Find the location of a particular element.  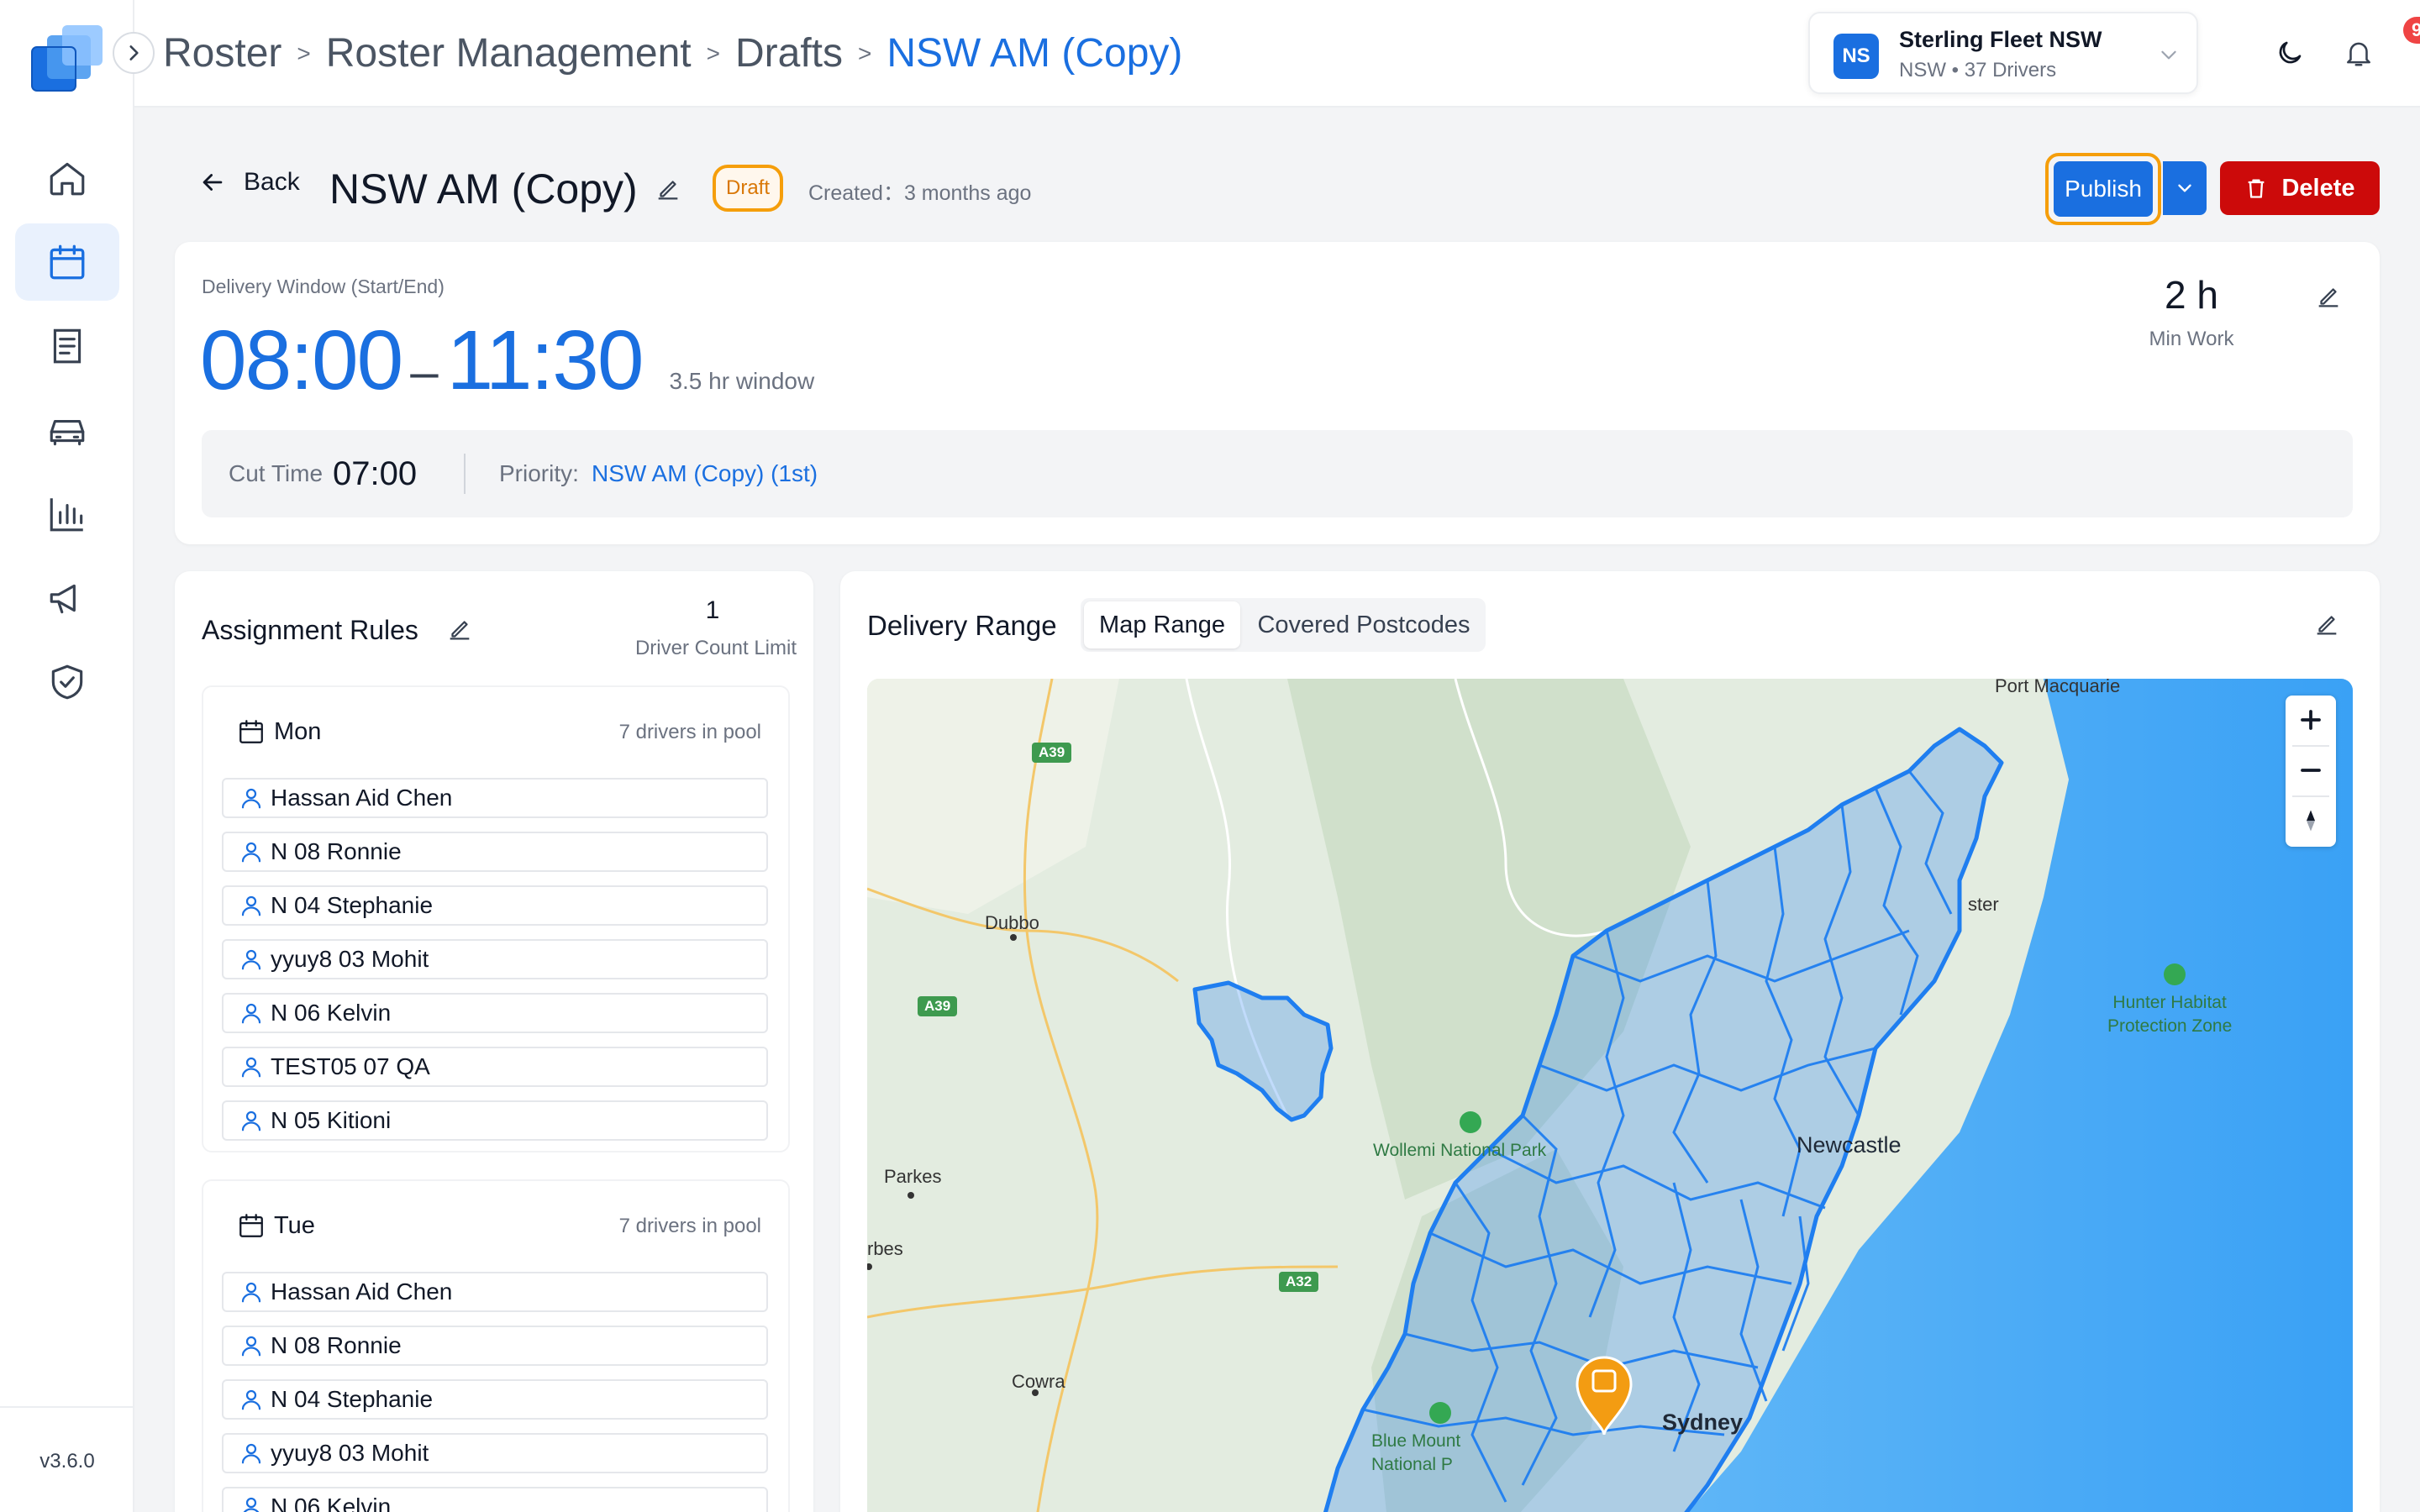

map-zoom-controls is located at coordinates (2311, 771).